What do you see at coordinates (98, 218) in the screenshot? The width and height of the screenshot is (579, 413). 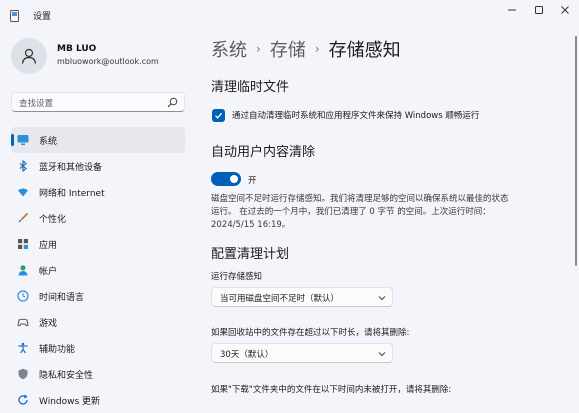 I see `sidebar-item-personalization: 个性化` at bounding box center [98, 218].